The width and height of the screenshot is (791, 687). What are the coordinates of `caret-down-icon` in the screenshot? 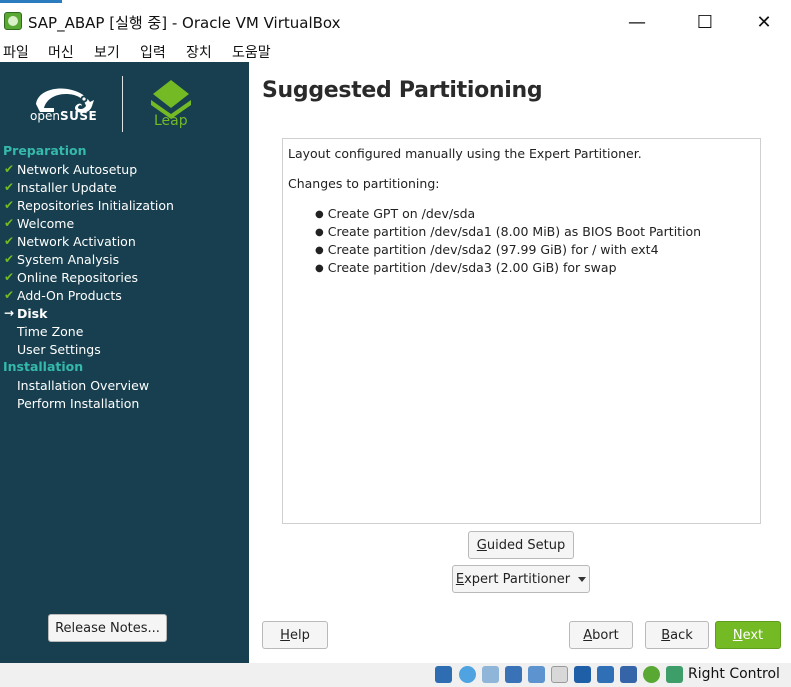 It's located at (582, 579).